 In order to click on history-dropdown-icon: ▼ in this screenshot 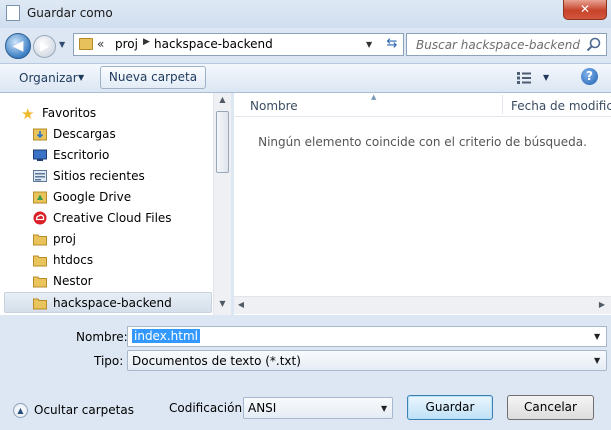, I will do `click(62, 44)`.